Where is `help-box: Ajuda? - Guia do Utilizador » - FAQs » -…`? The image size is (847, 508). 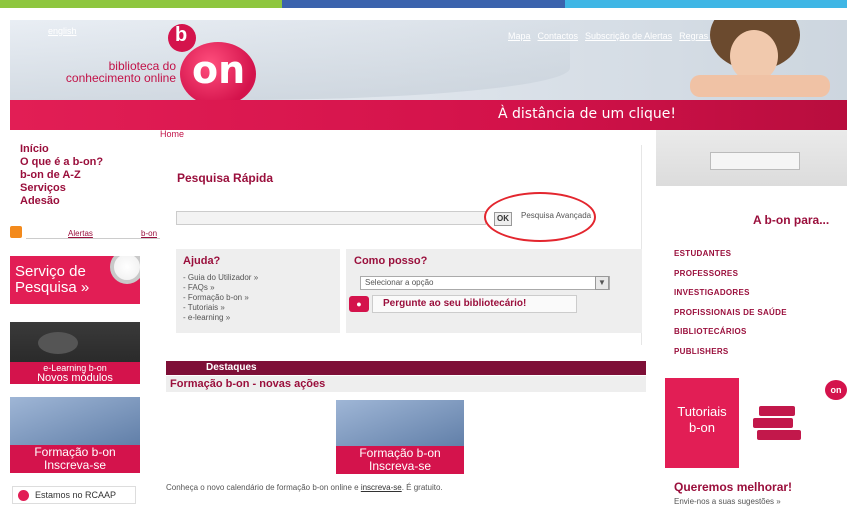 help-box: Ajuda? - Guia do Utilizador » - FAQs » -… is located at coordinates (258, 291).